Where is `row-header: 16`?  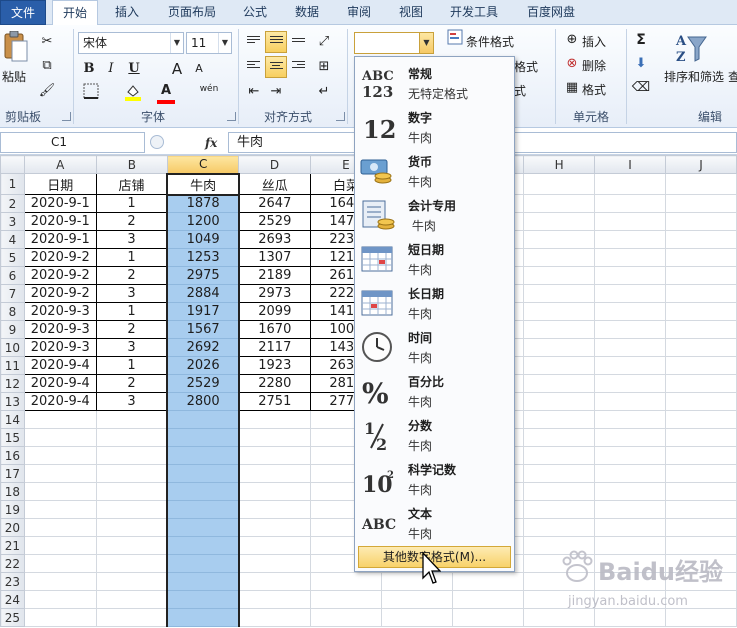 row-header: 16 is located at coordinates (12, 455).